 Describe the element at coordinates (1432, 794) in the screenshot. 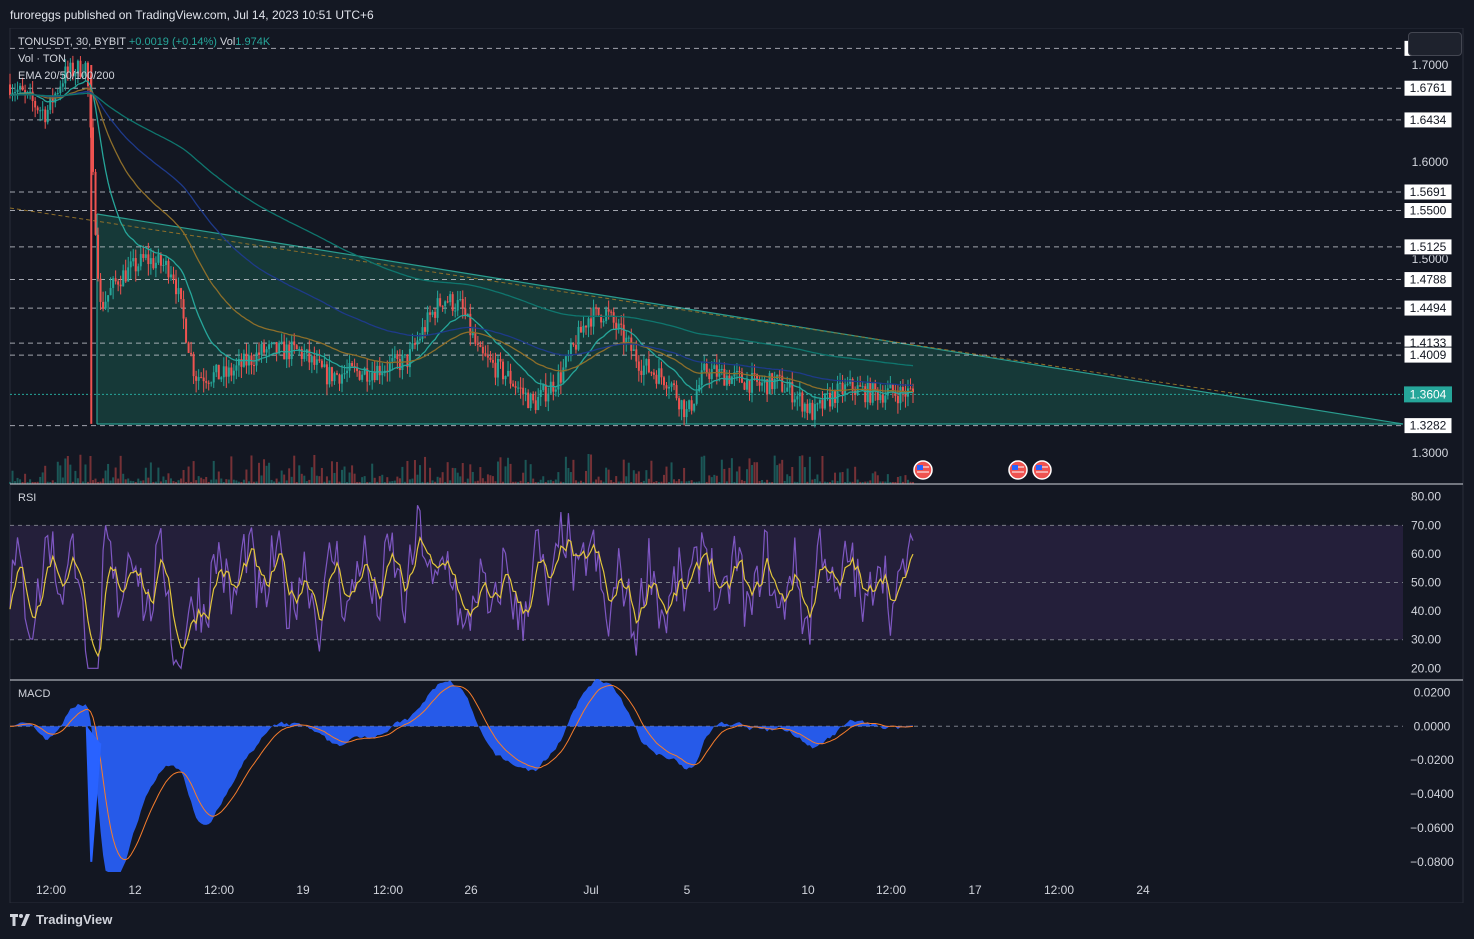

I see `macd-tick-label: −0.0400` at that location.